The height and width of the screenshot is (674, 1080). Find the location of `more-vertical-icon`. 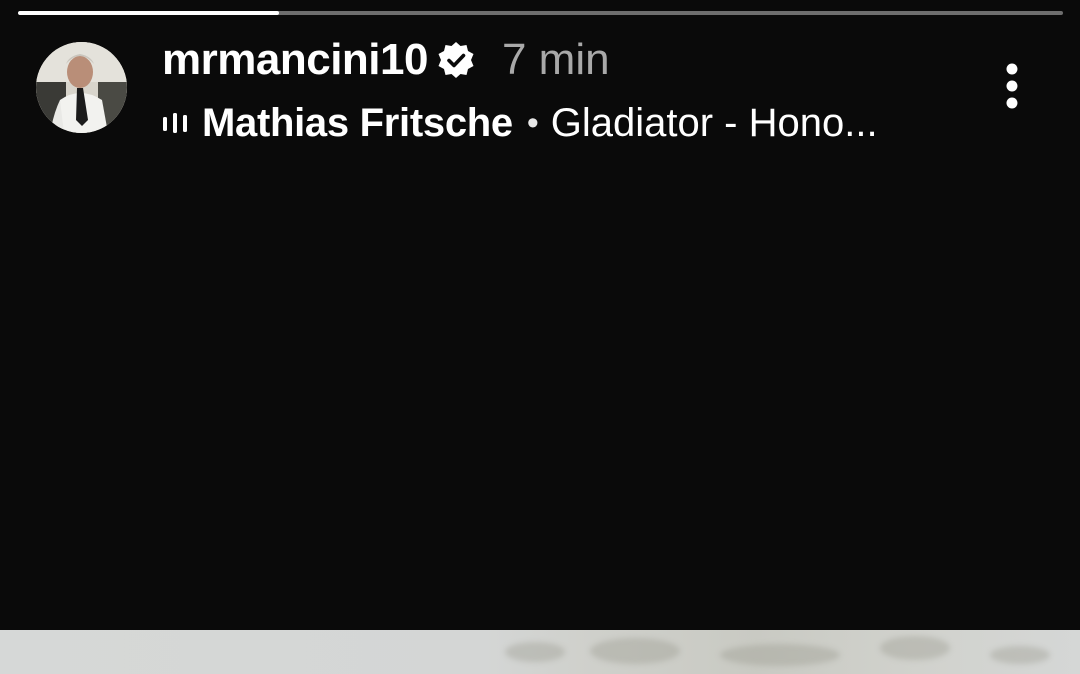

more-vertical-icon is located at coordinates (1012, 86).